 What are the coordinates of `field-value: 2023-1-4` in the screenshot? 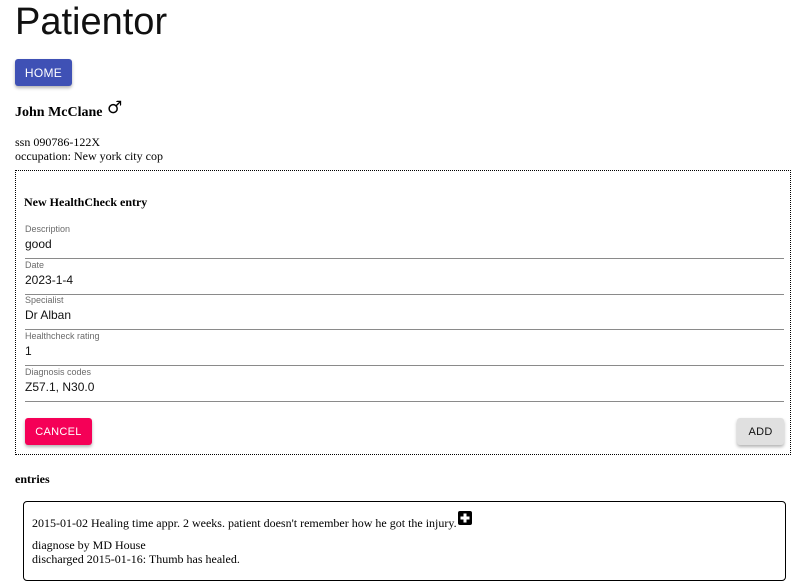 It's located at (49, 280).